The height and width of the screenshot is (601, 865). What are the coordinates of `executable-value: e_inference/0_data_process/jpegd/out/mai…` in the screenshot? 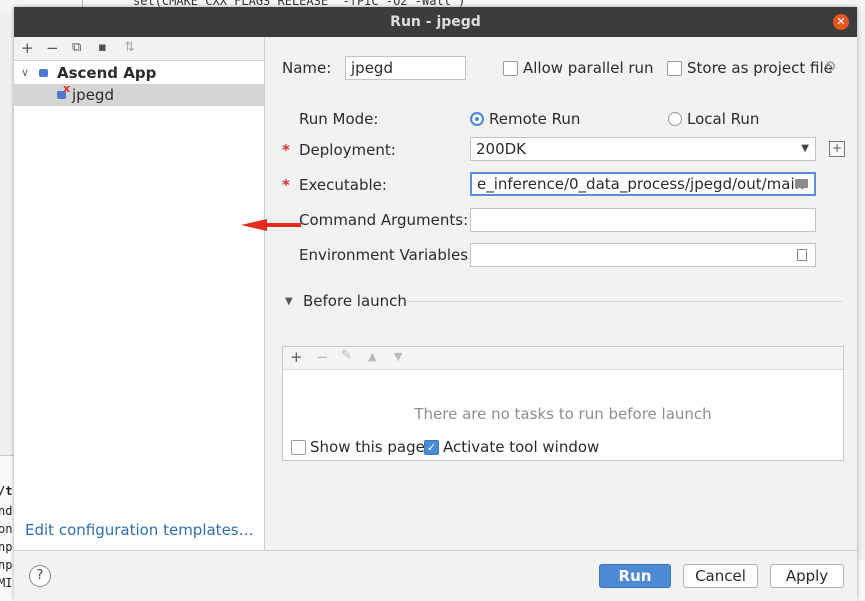 It's located at (641, 184).